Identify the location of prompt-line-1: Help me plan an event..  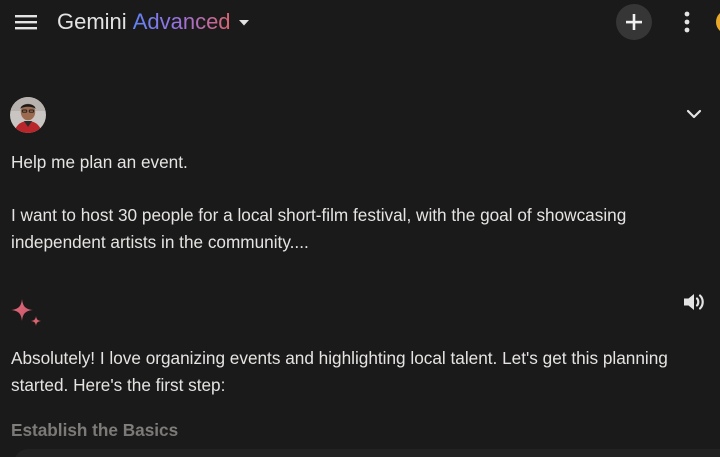
(99, 162).